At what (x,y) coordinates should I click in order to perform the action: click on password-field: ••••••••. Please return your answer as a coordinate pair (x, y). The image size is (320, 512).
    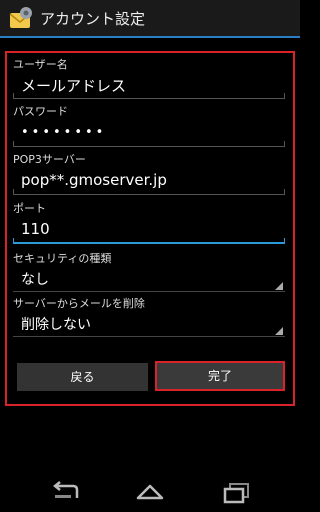
    Looking at the image, I should click on (149, 133).